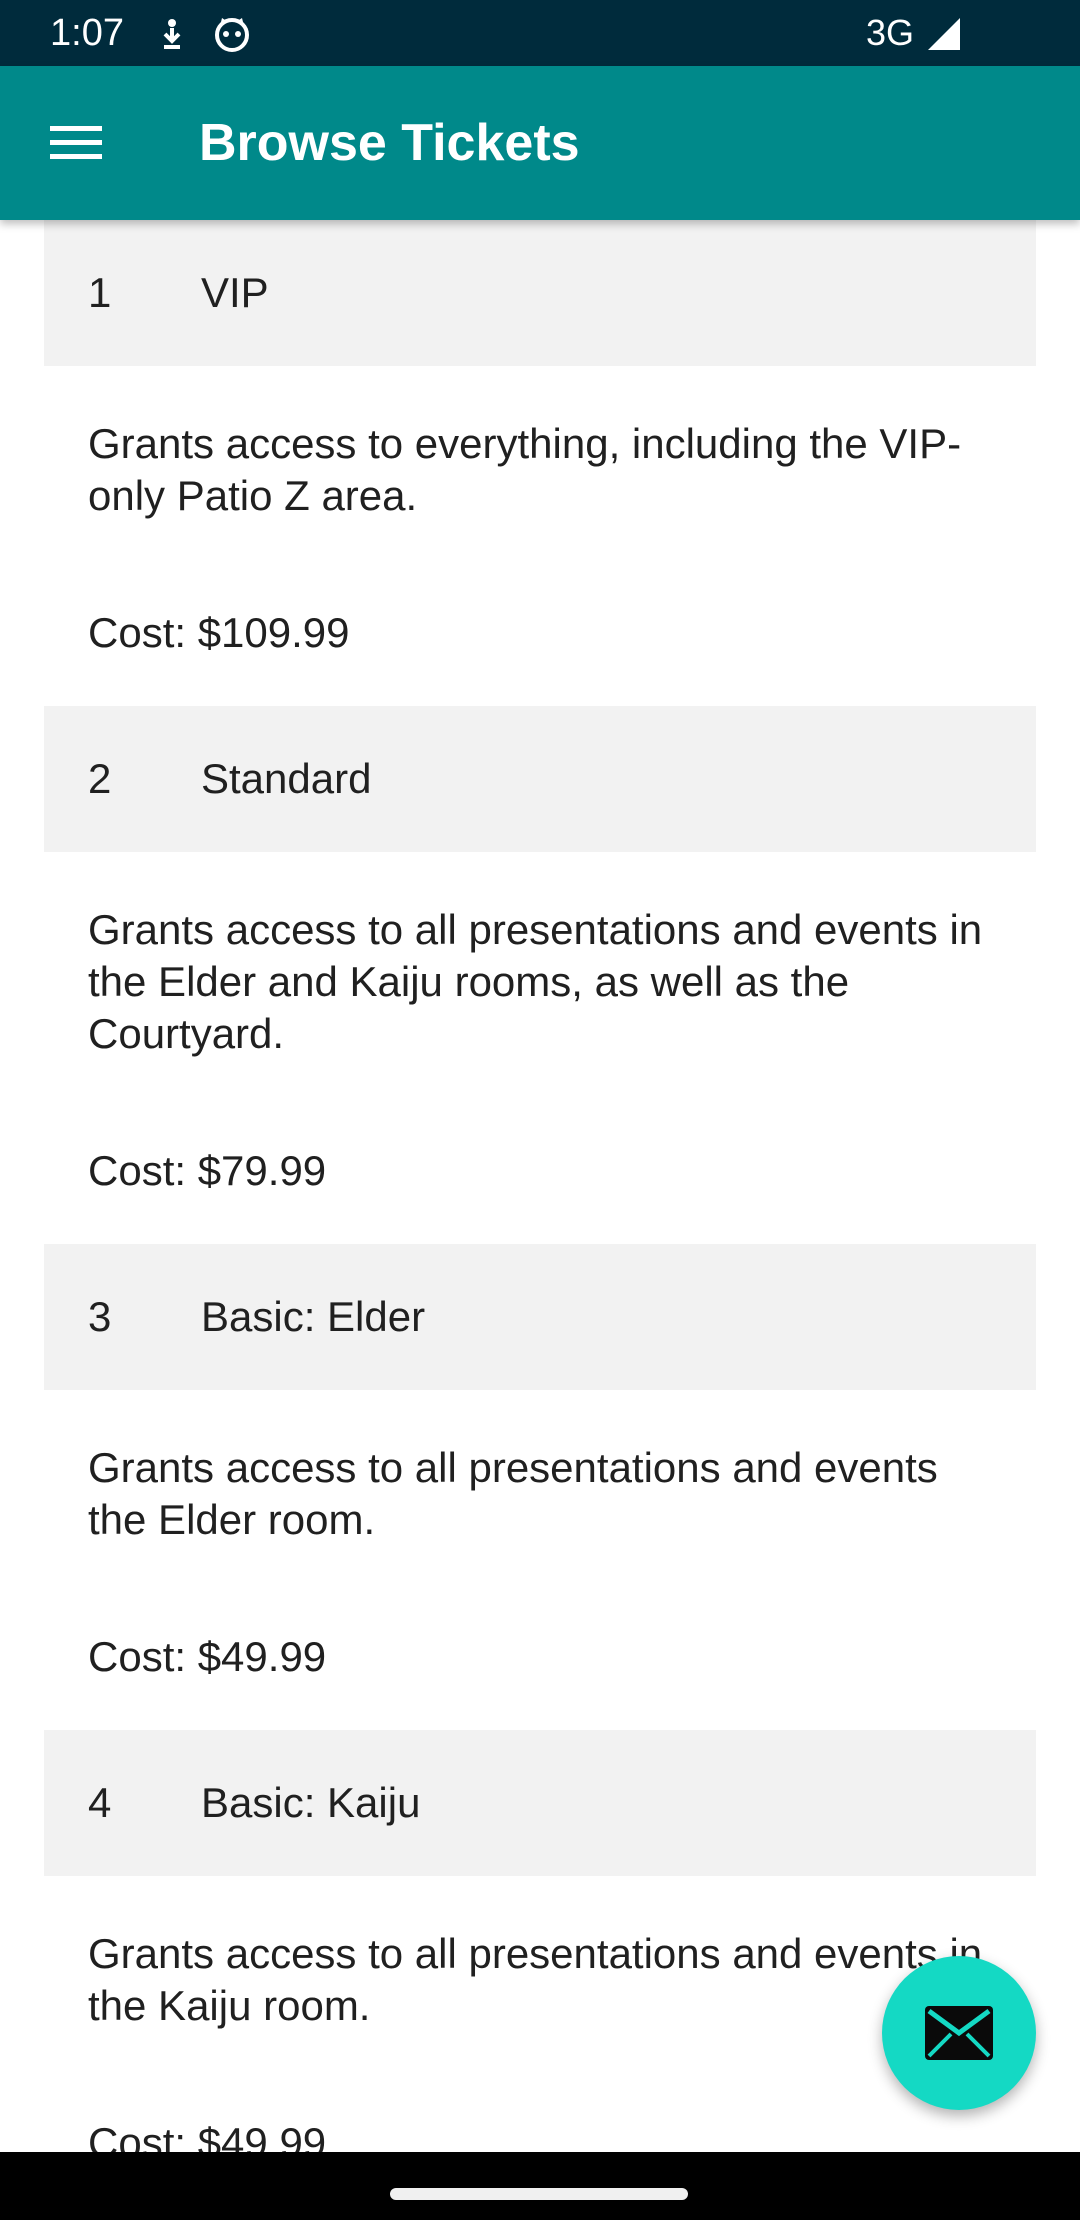  Describe the element at coordinates (944, 34) in the screenshot. I see `cell-signal-icon` at that location.